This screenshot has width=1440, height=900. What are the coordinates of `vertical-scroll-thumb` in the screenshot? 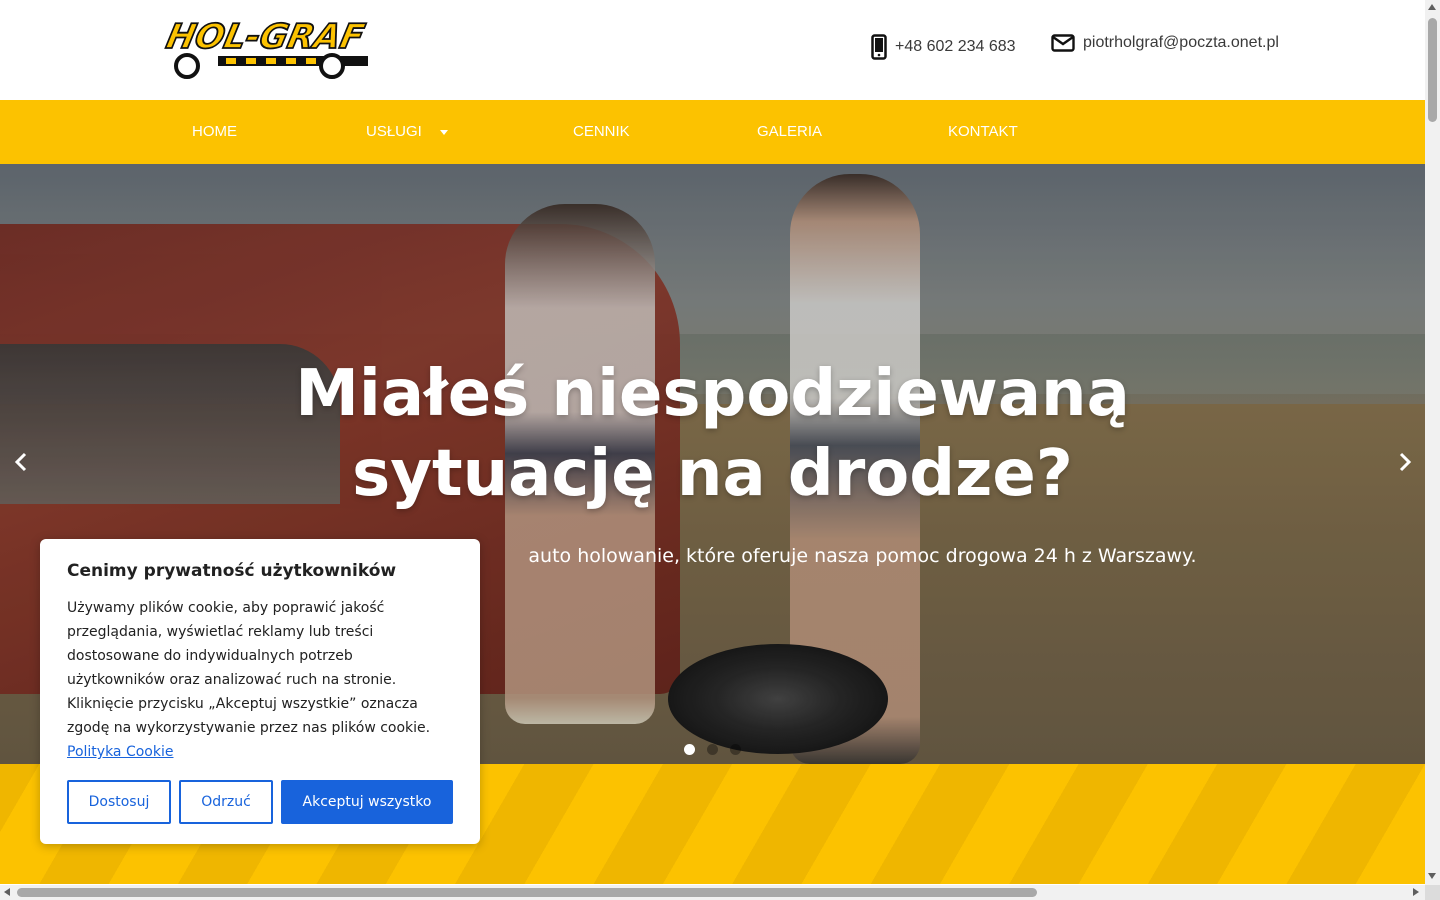 It's located at (1432, 70).